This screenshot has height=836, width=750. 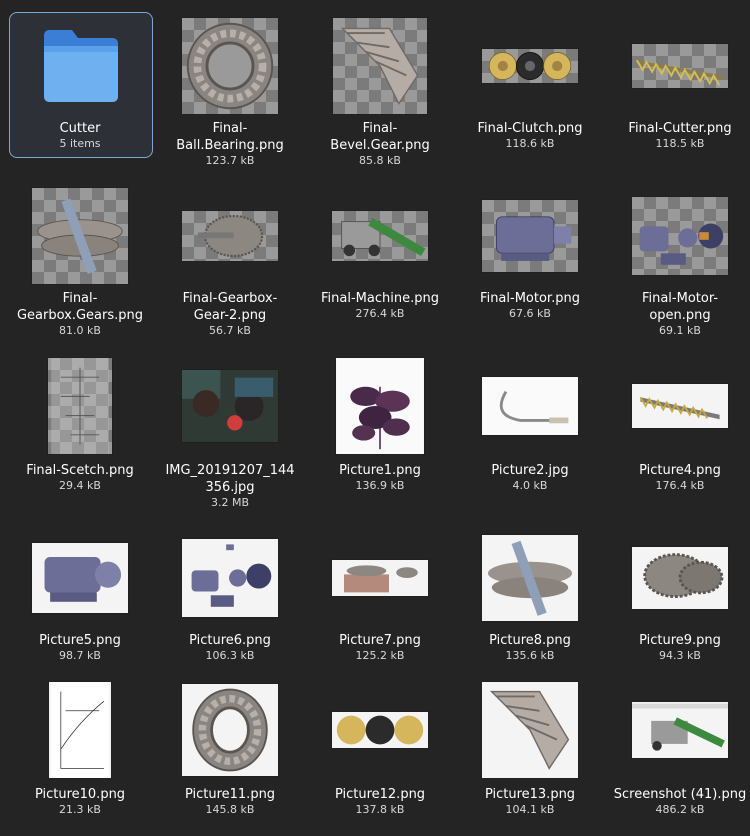 I want to click on file-name-line1: Picture6.png, so click(x=230, y=640).